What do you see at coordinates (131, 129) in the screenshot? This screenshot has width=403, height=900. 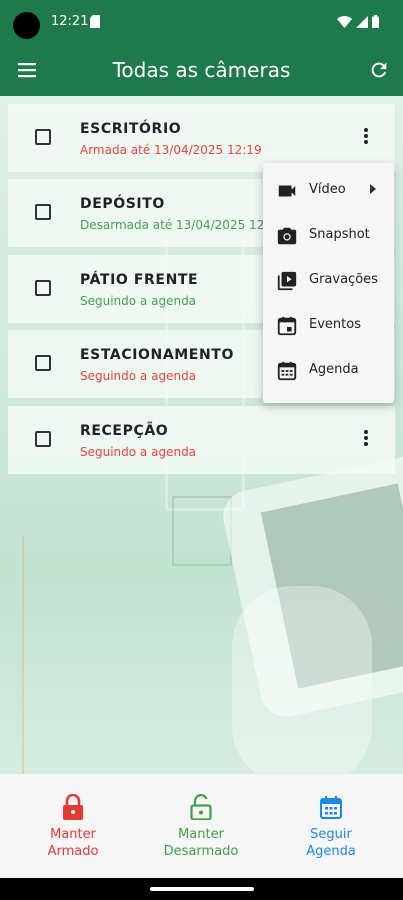 I see `camera-name: ESCRITÓRIO` at bounding box center [131, 129].